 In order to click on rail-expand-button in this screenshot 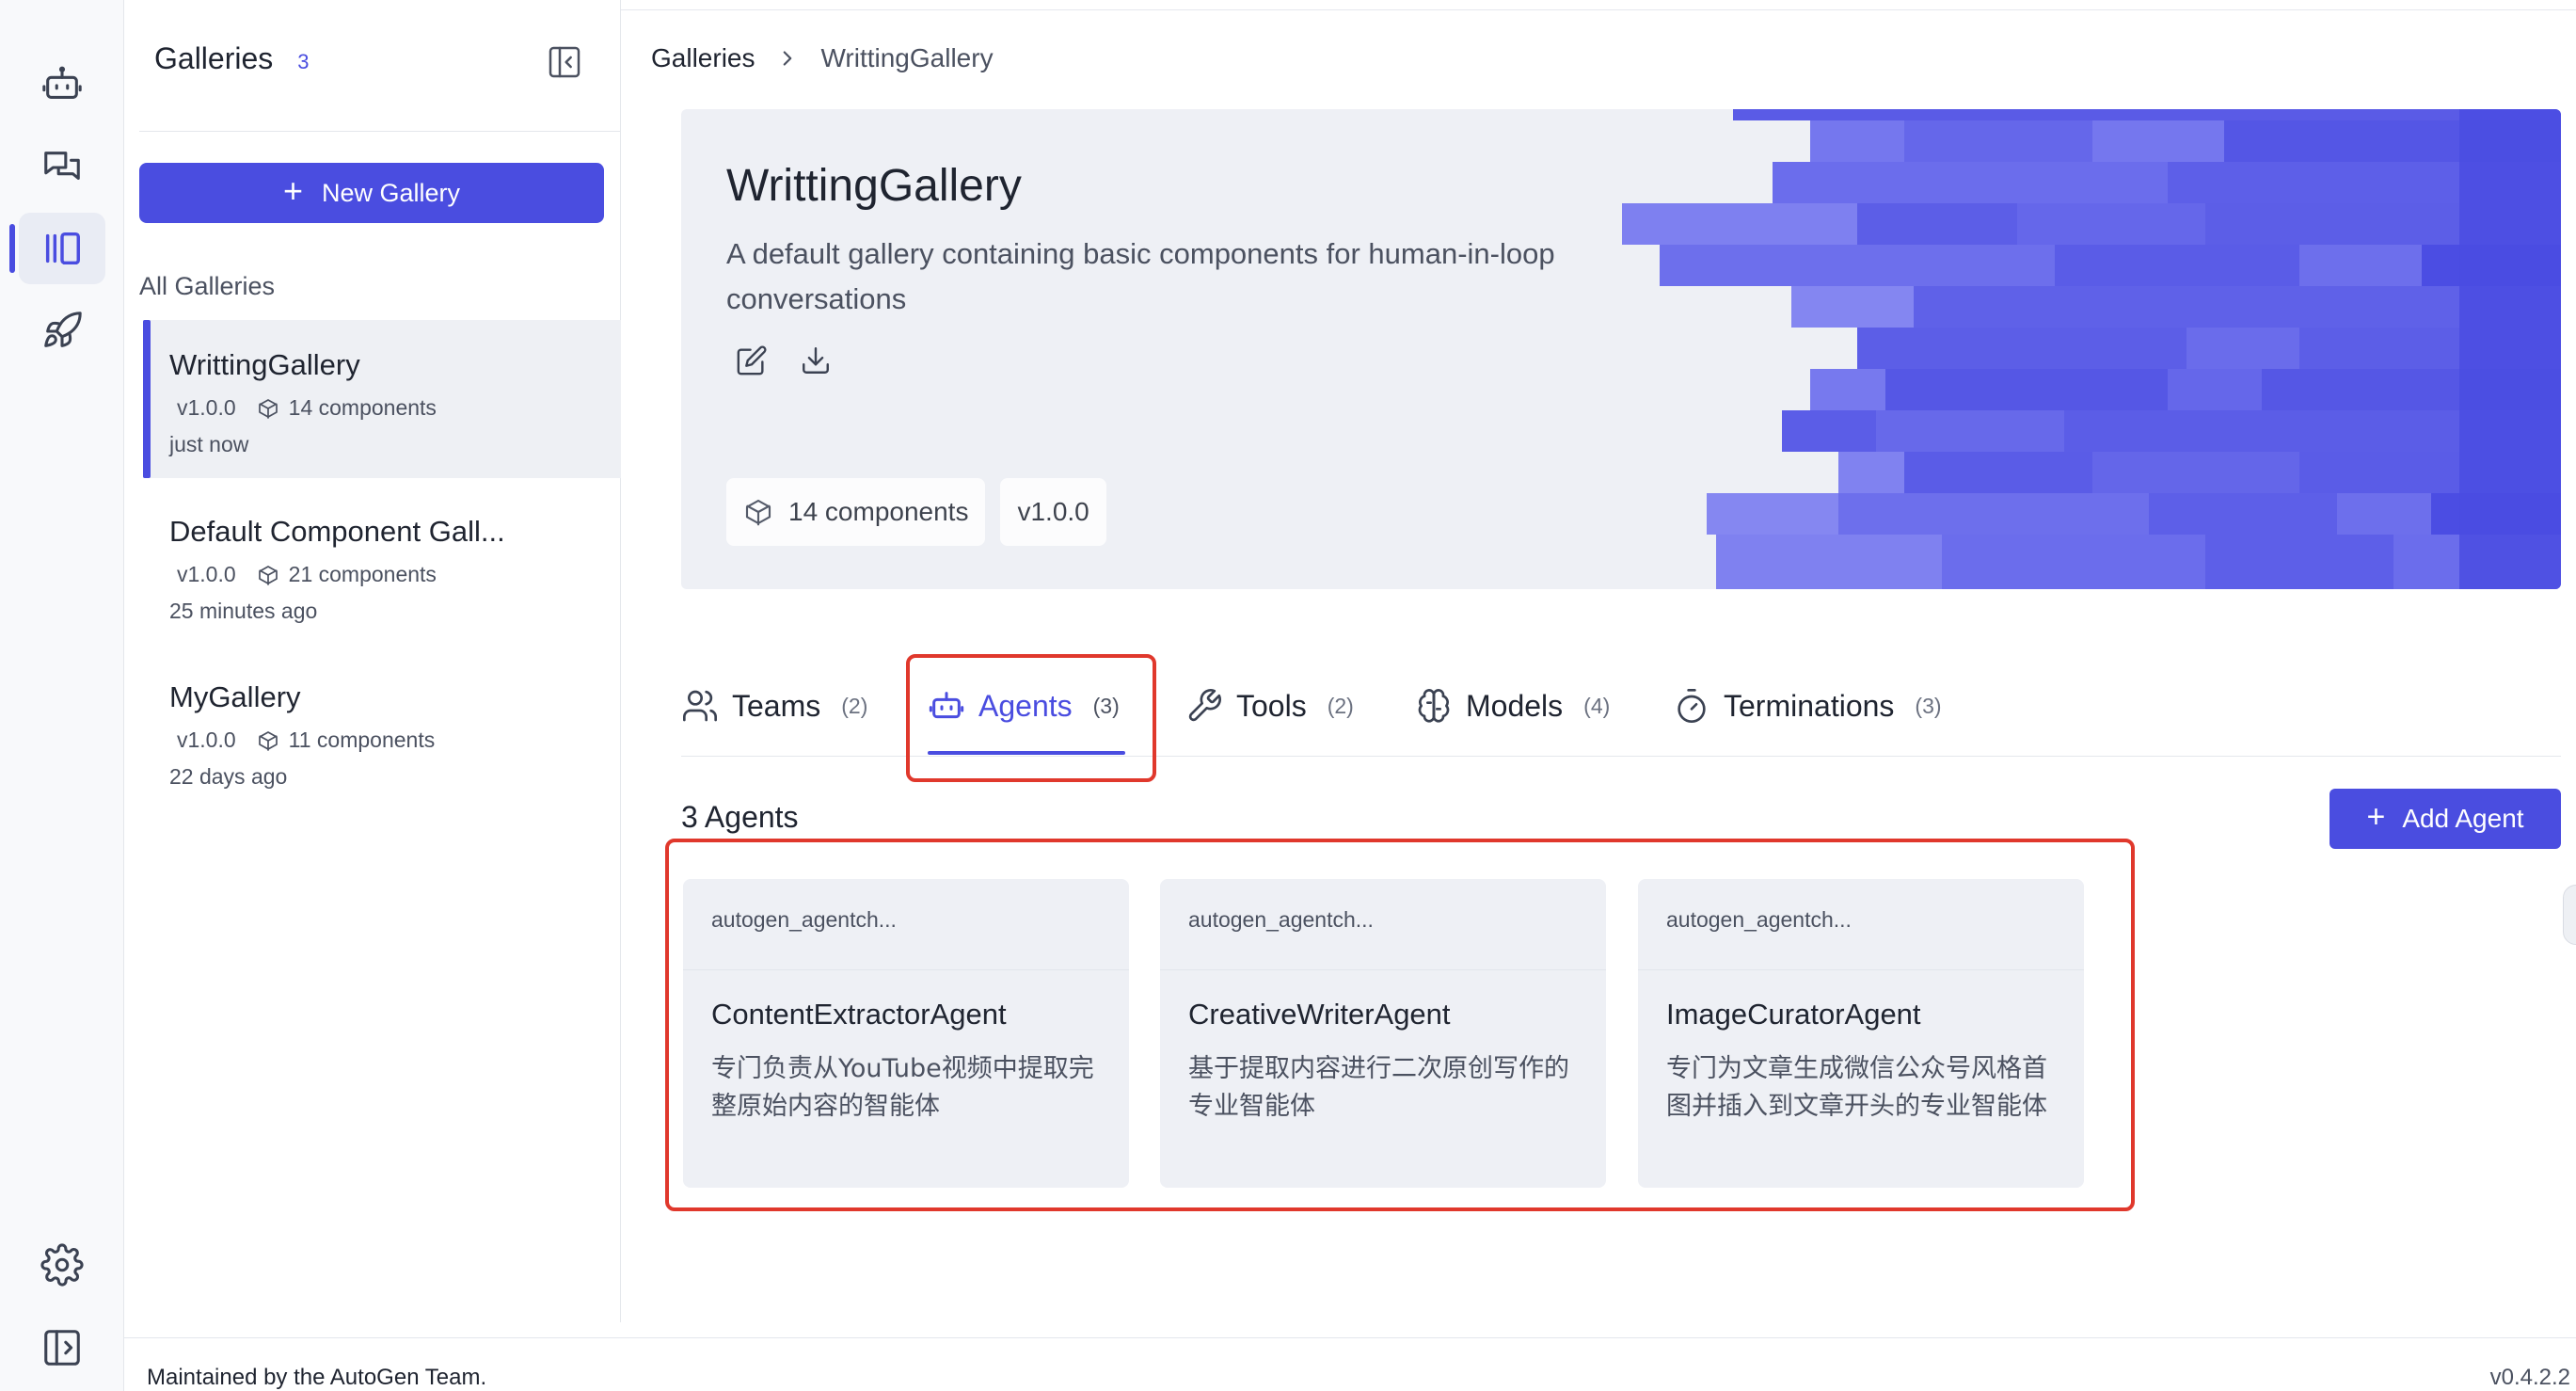, I will do `click(62, 1348)`.